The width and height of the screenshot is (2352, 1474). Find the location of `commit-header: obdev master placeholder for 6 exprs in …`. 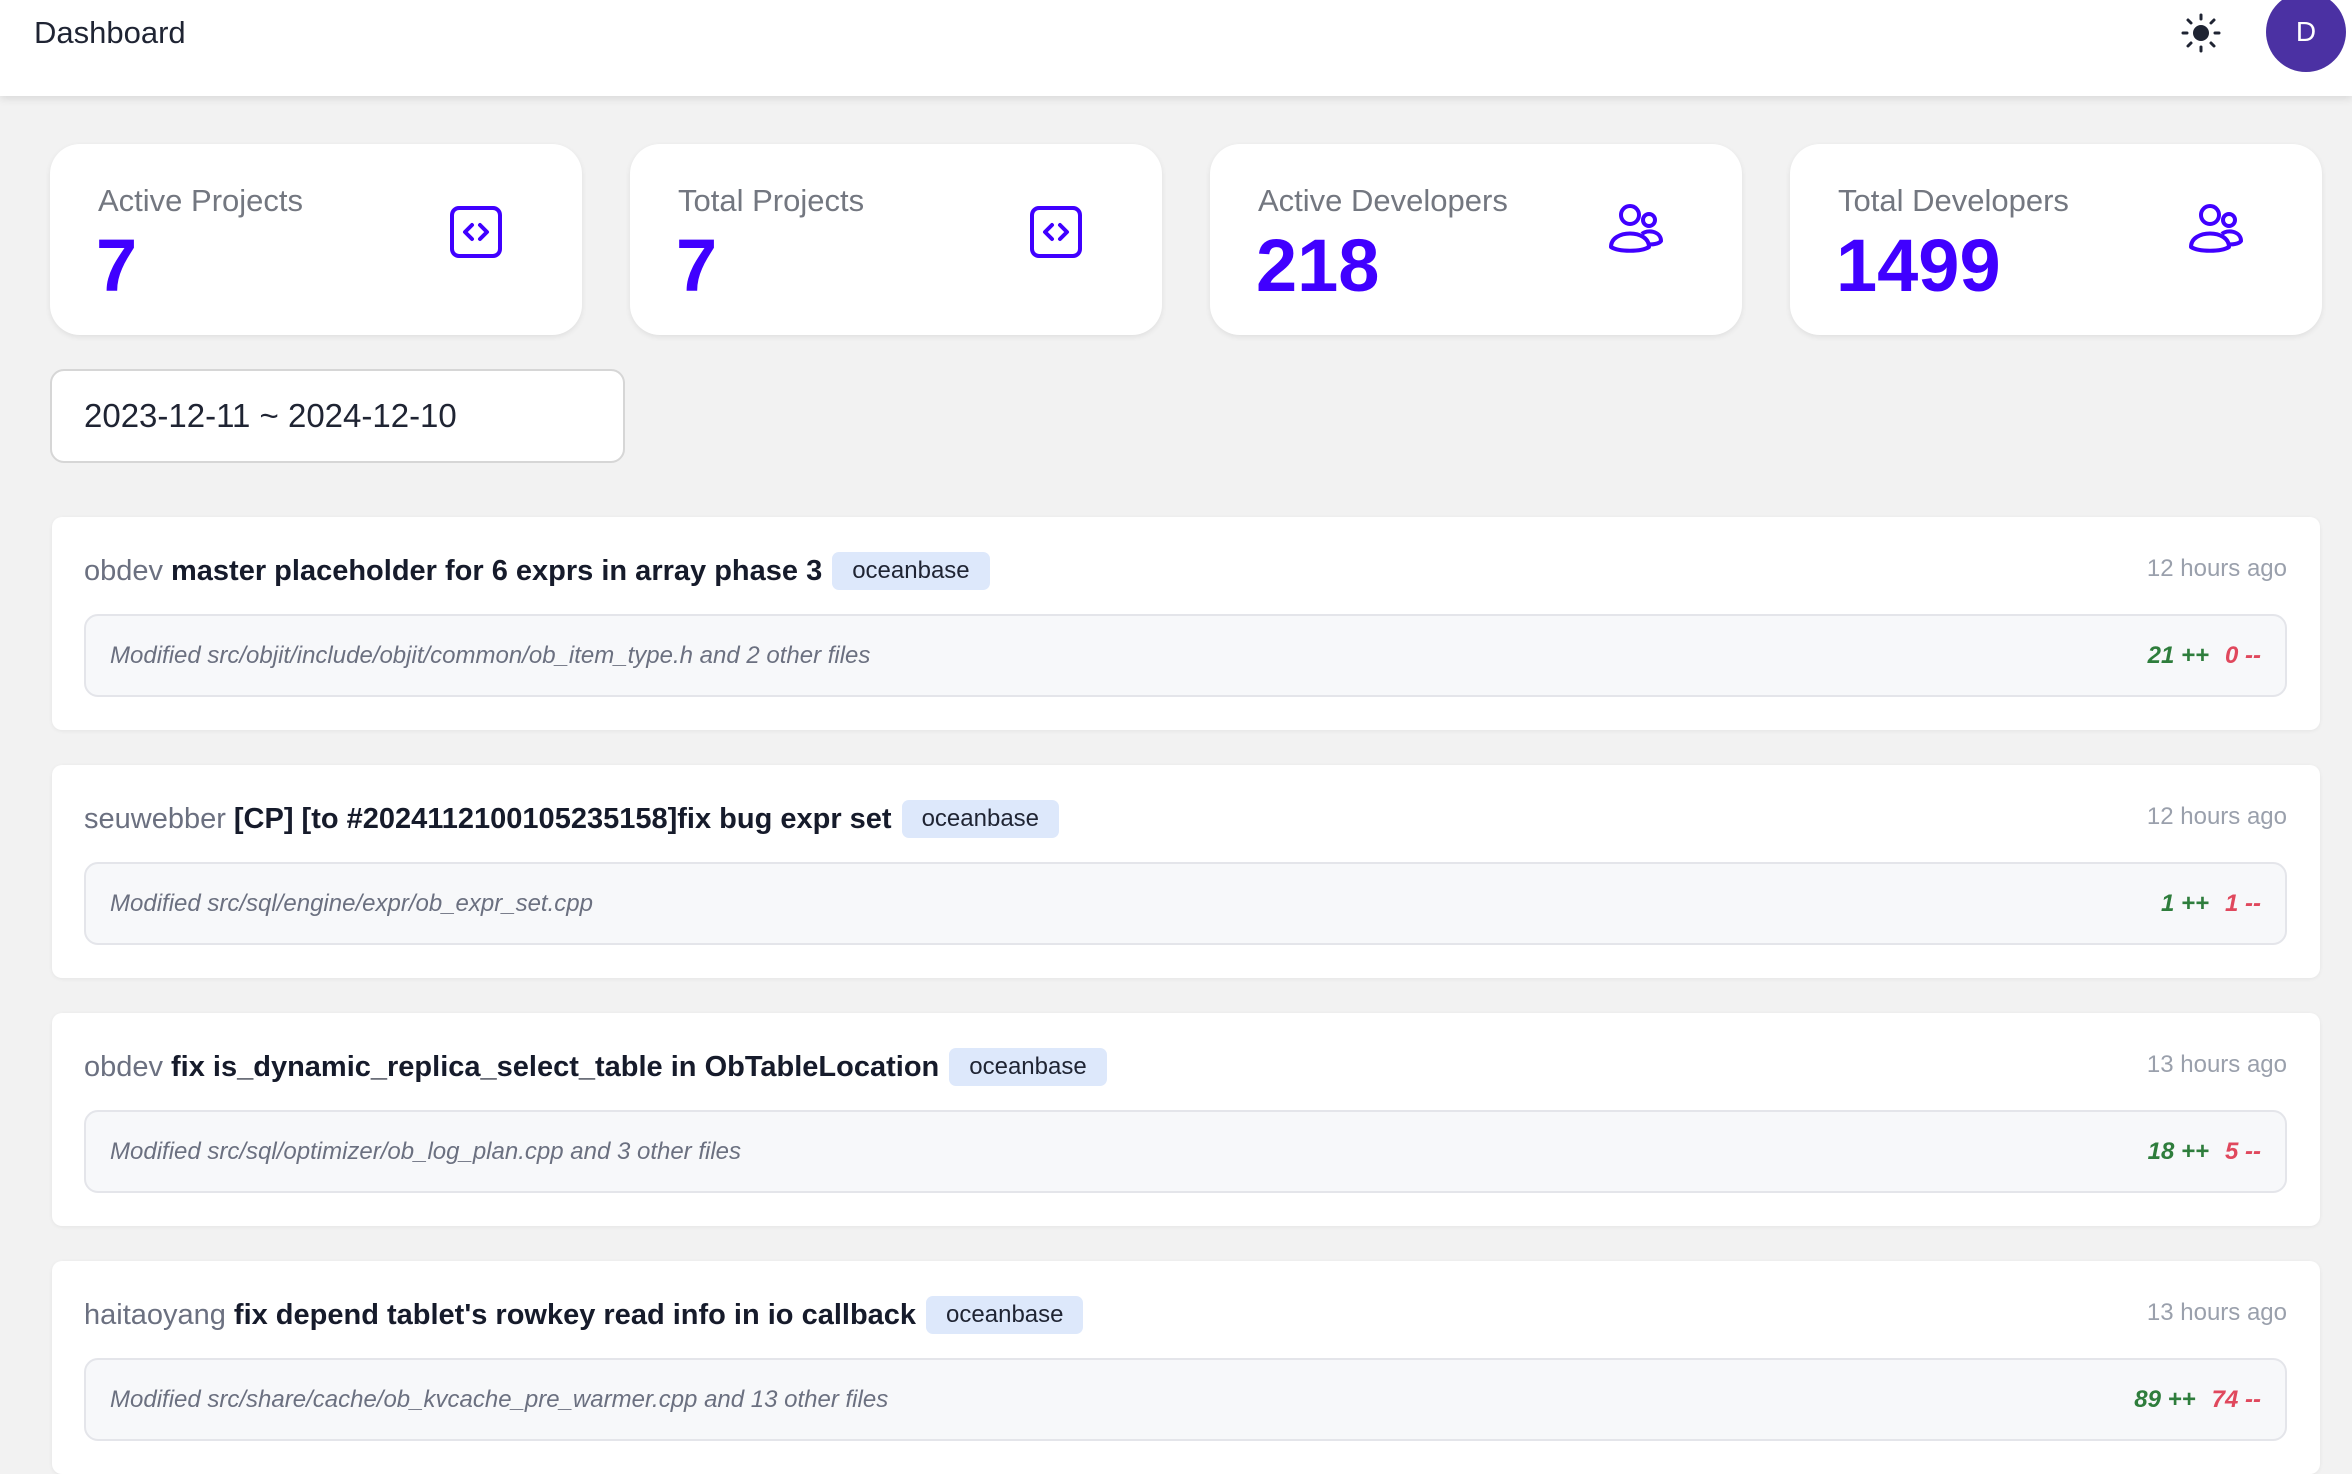

commit-header: obdev master placeholder for 6 exprs in … is located at coordinates (1186, 571).